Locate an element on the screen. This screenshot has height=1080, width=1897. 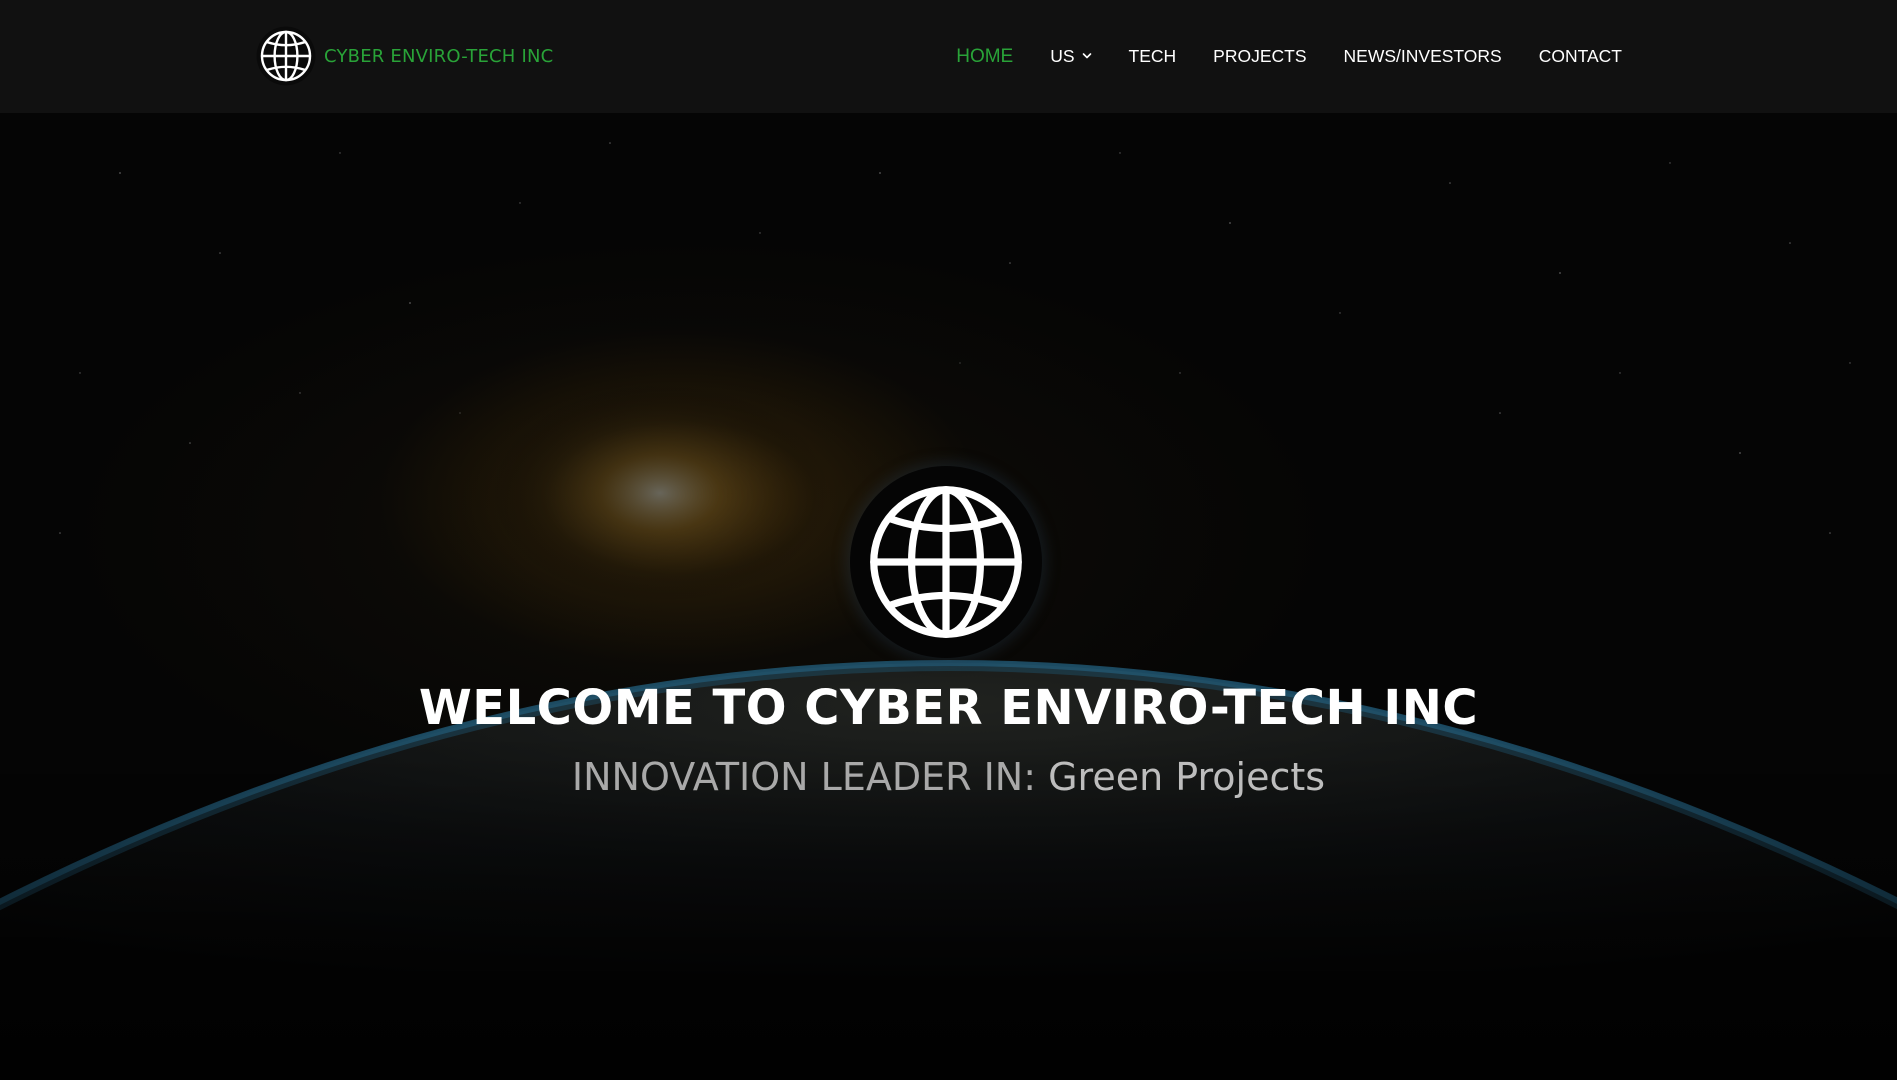
brand-name: CYBER ENVIRO-TECH INC is located at coordinates (439, 56).